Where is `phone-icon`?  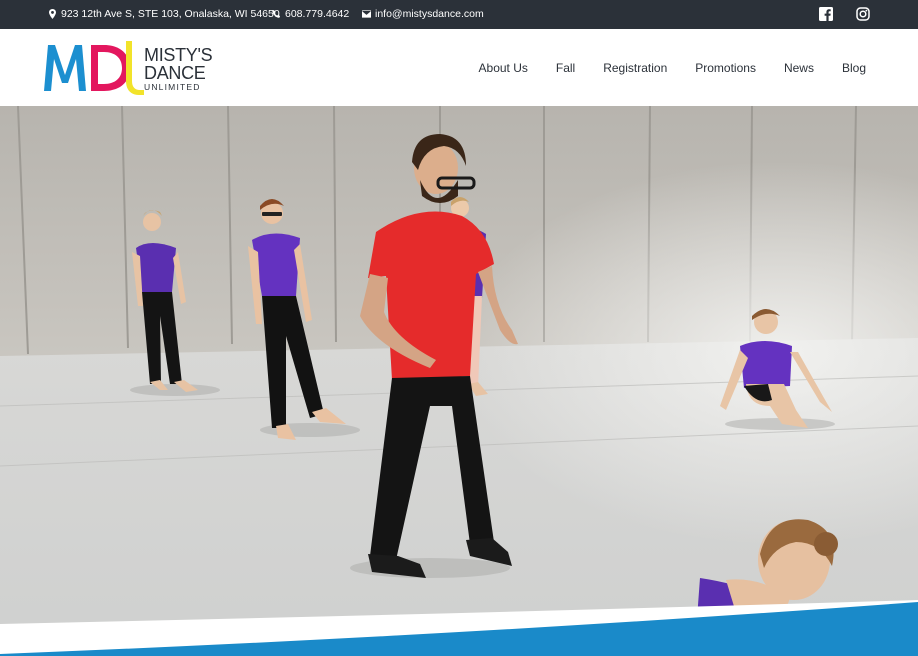
phone-icon is located at coordinates (276, 13).